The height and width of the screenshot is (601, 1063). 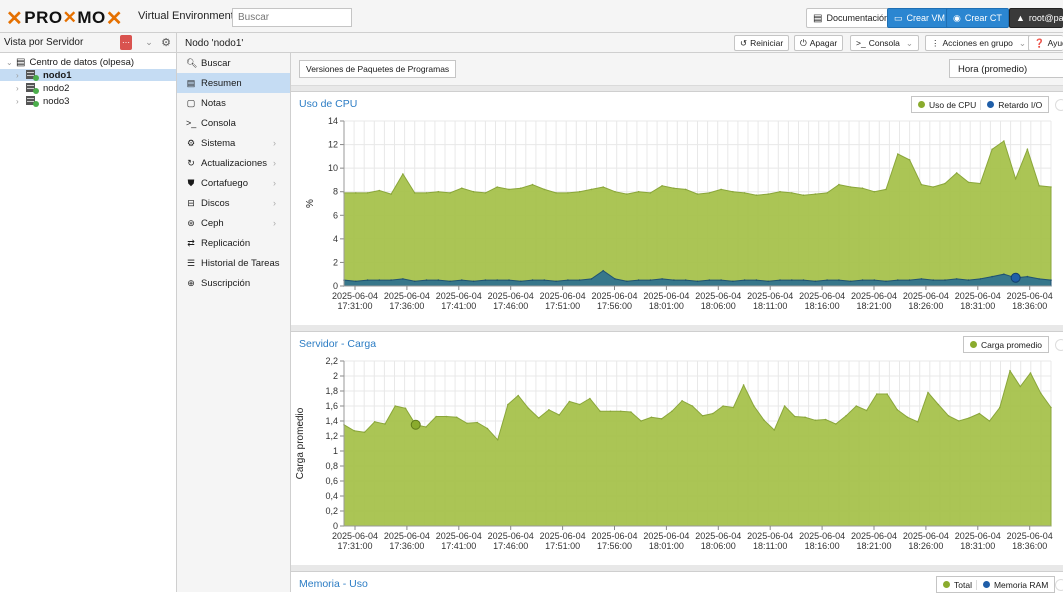 What do you see at coordinates (979, 43) in the screenshot?
I see `bulk-actions-button: ⋮ Acciones en grupo ⌄` at bounding box center [979, 43].